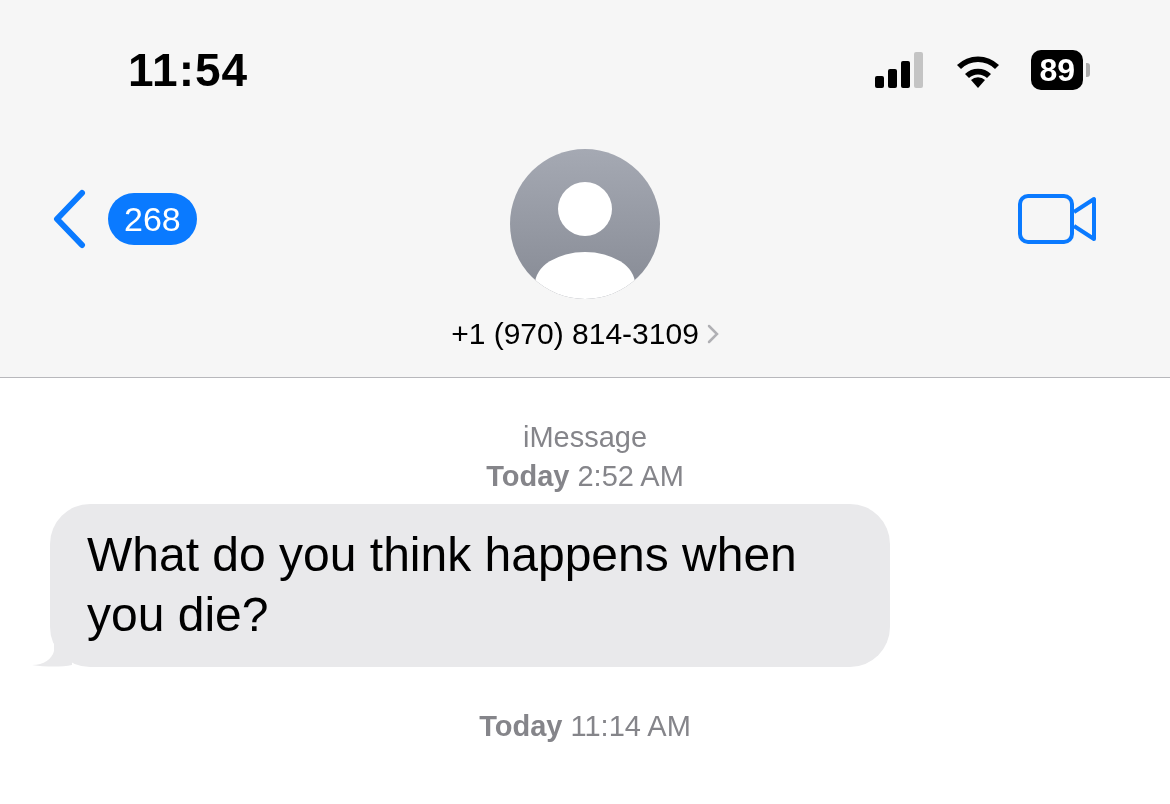  What do you see at coordinates (900, 70) in the screenshot?
I see `signal-icon` at bounding box center [900, 70].